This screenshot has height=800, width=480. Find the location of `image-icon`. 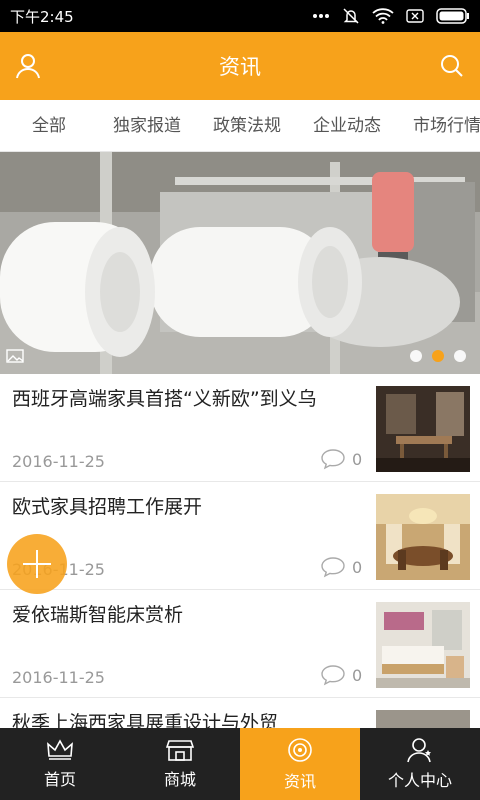

image-icon is located at coordinates (15, 356).